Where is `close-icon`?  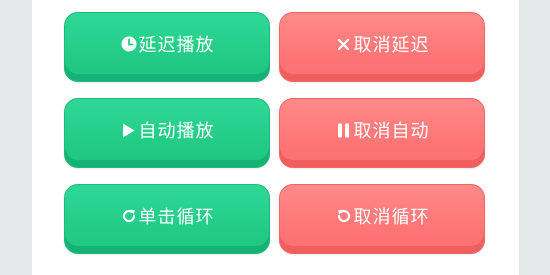 close-icon is located at coordinates (344, 44).